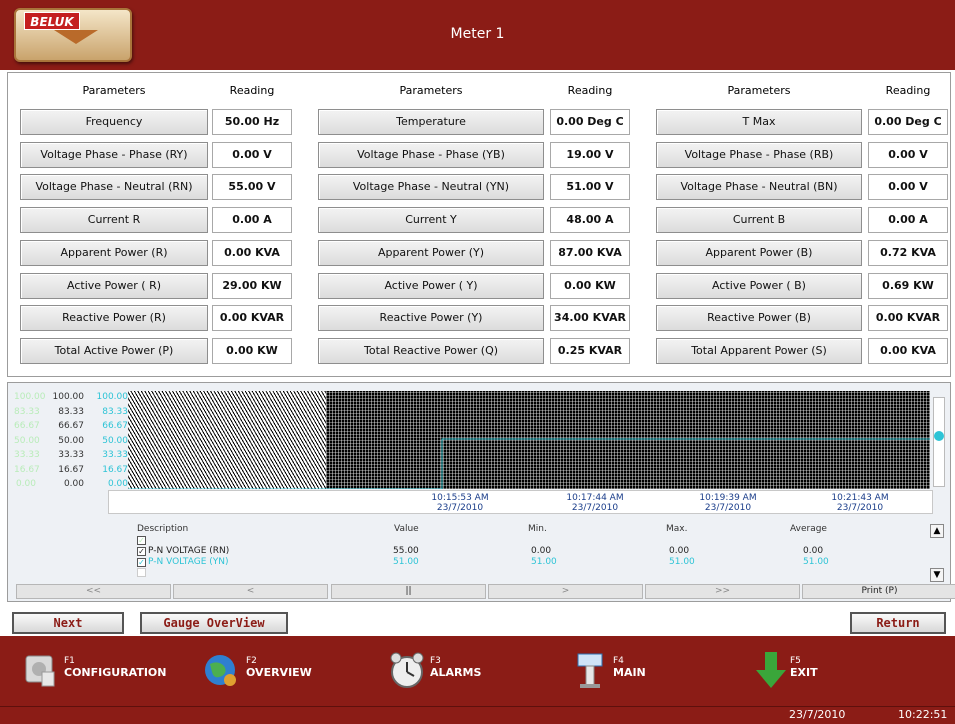  I want to click on legend-cell-avg: 51.00, so click(816, 562).